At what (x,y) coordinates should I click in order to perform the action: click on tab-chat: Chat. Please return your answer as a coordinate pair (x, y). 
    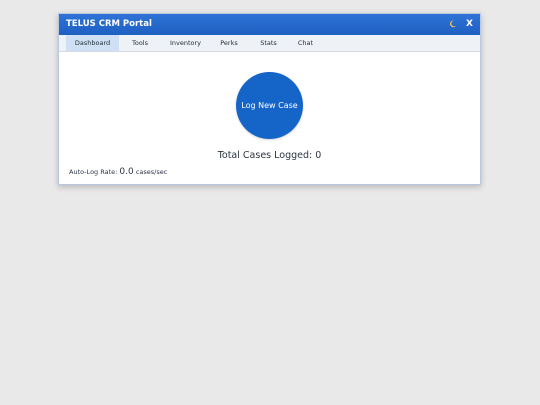
    Looking at the image, I should click on (305, 43).